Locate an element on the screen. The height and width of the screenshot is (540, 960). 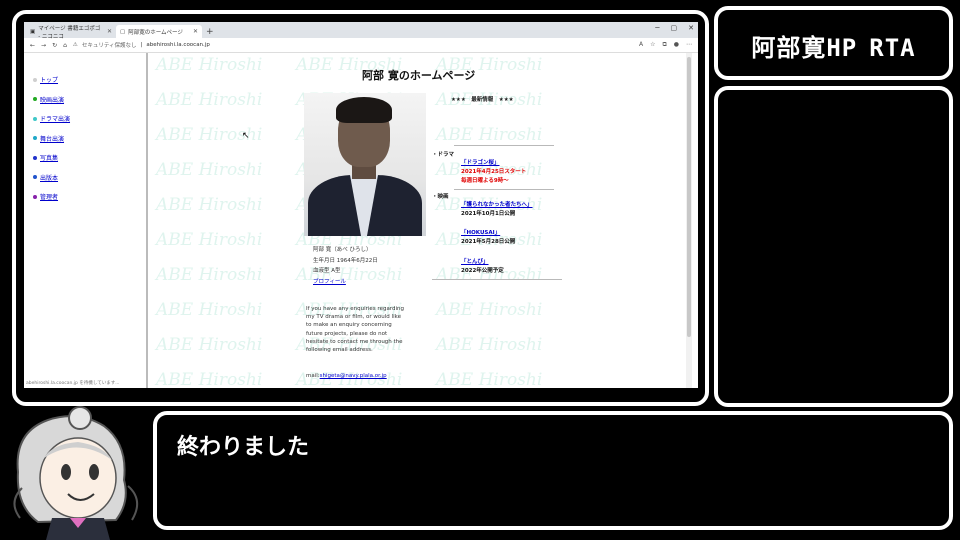
profile-icon: ● is located at coordinates (676, 45).